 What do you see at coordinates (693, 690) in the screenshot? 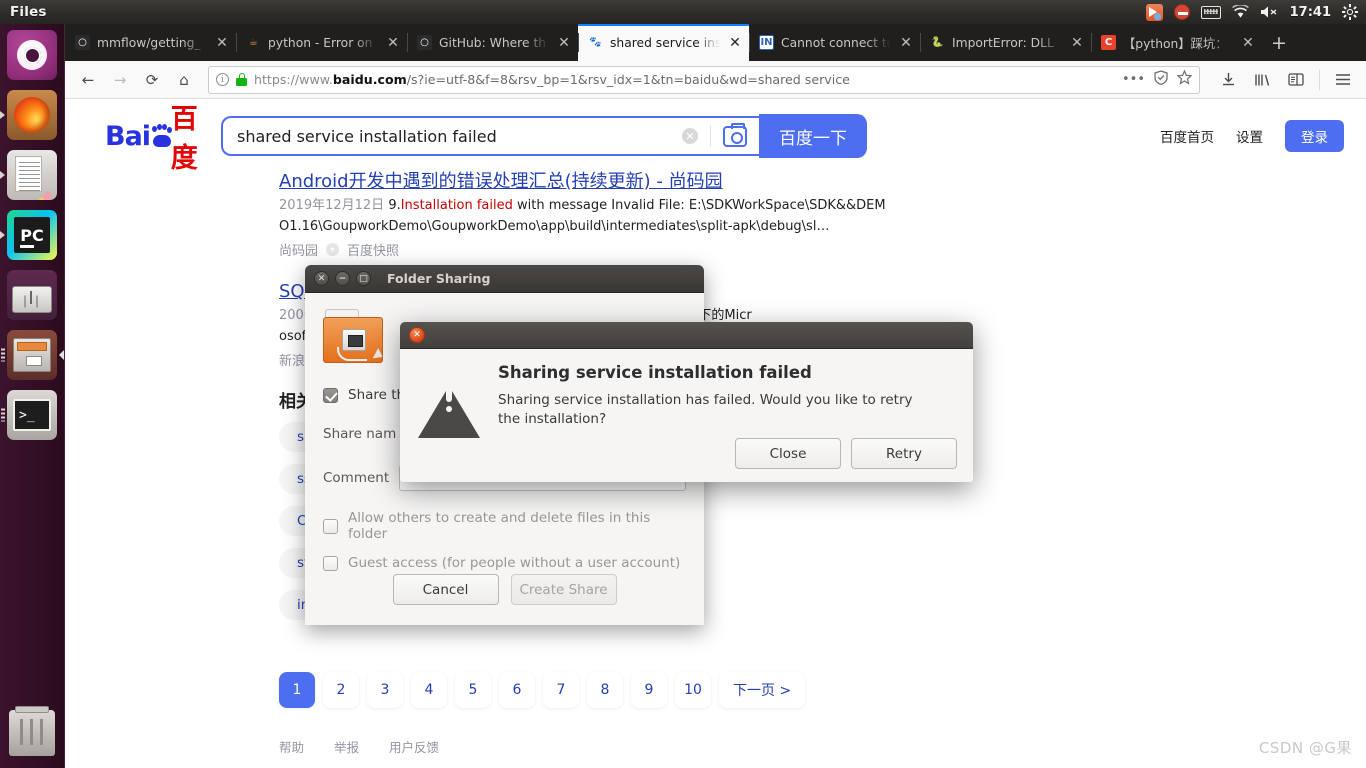
I see `page-button-10: 10` at bounding box center [693, 690].